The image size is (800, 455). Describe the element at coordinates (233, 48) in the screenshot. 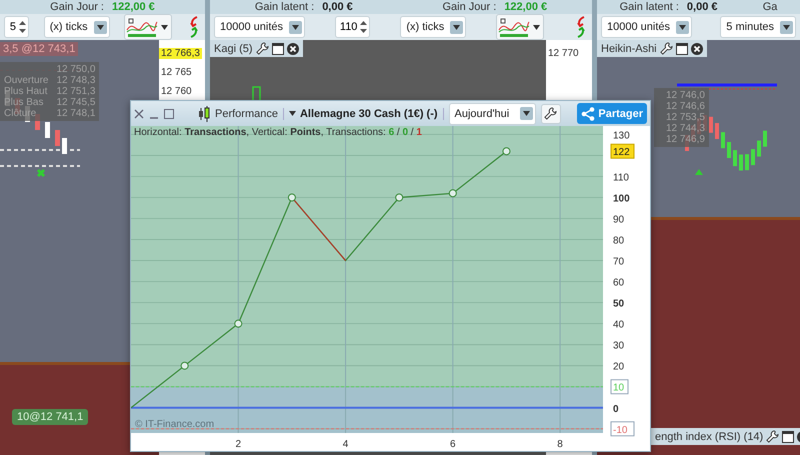

I see `tab-label: Kagi (5)` at that location.